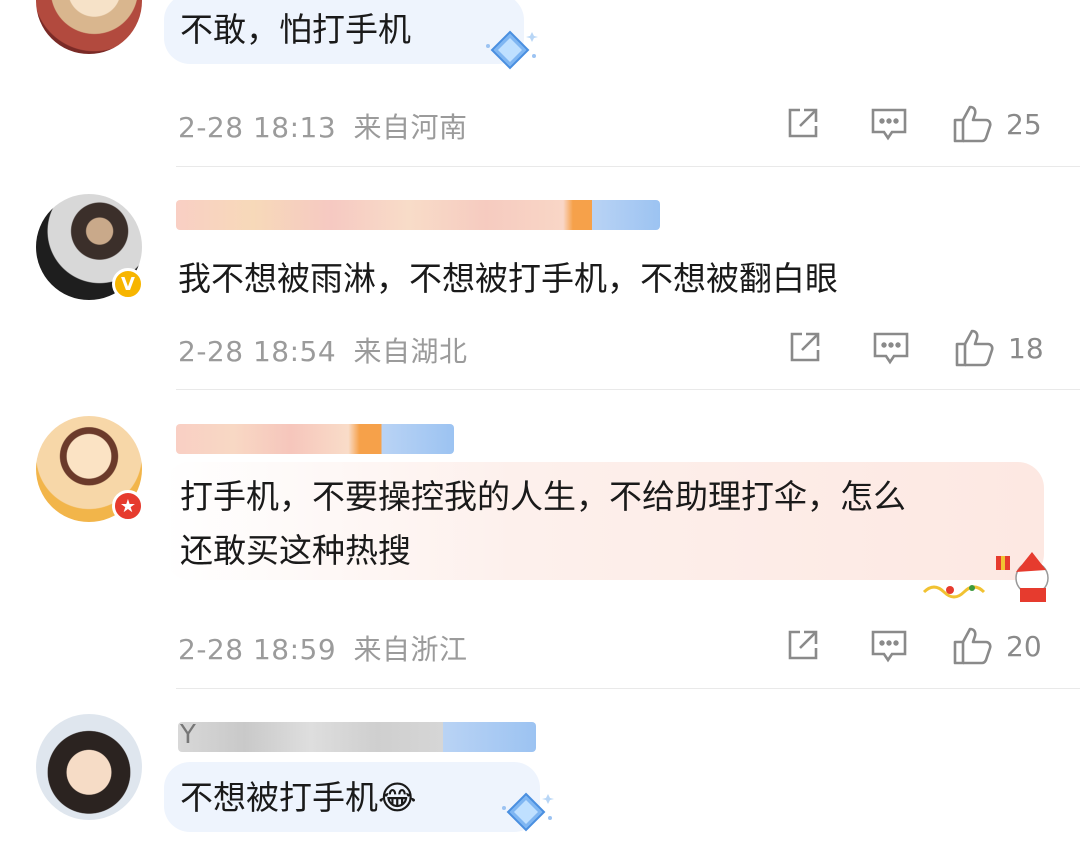 Image resolution: width=1080 pixels, height=841 pixels. Describe the element at coordinates (410, 649) in the screenshot. I see `comment-location: 来自浙江` at that location.